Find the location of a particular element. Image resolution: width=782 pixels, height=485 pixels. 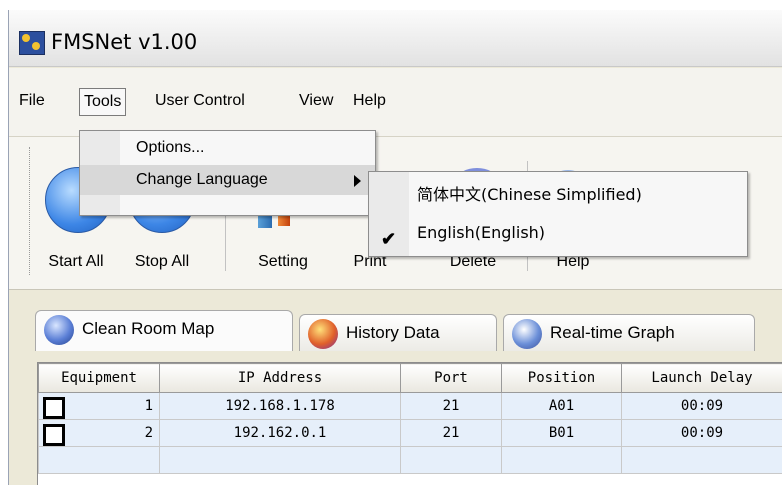

column-header-launch-delay: Launch Delay is located at coordinates (701, 378).